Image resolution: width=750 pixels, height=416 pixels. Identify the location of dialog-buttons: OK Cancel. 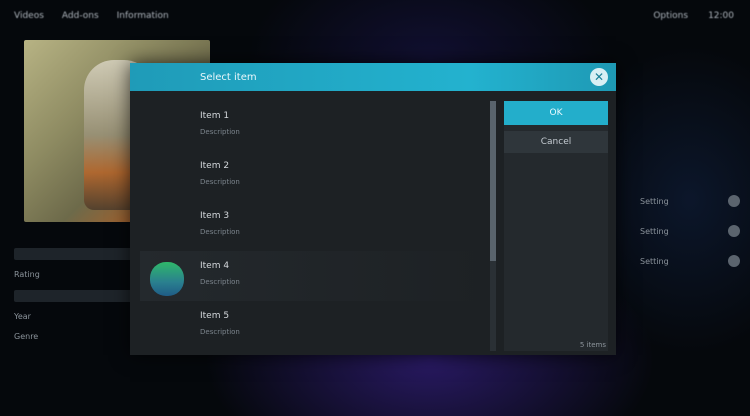
(556, 226).